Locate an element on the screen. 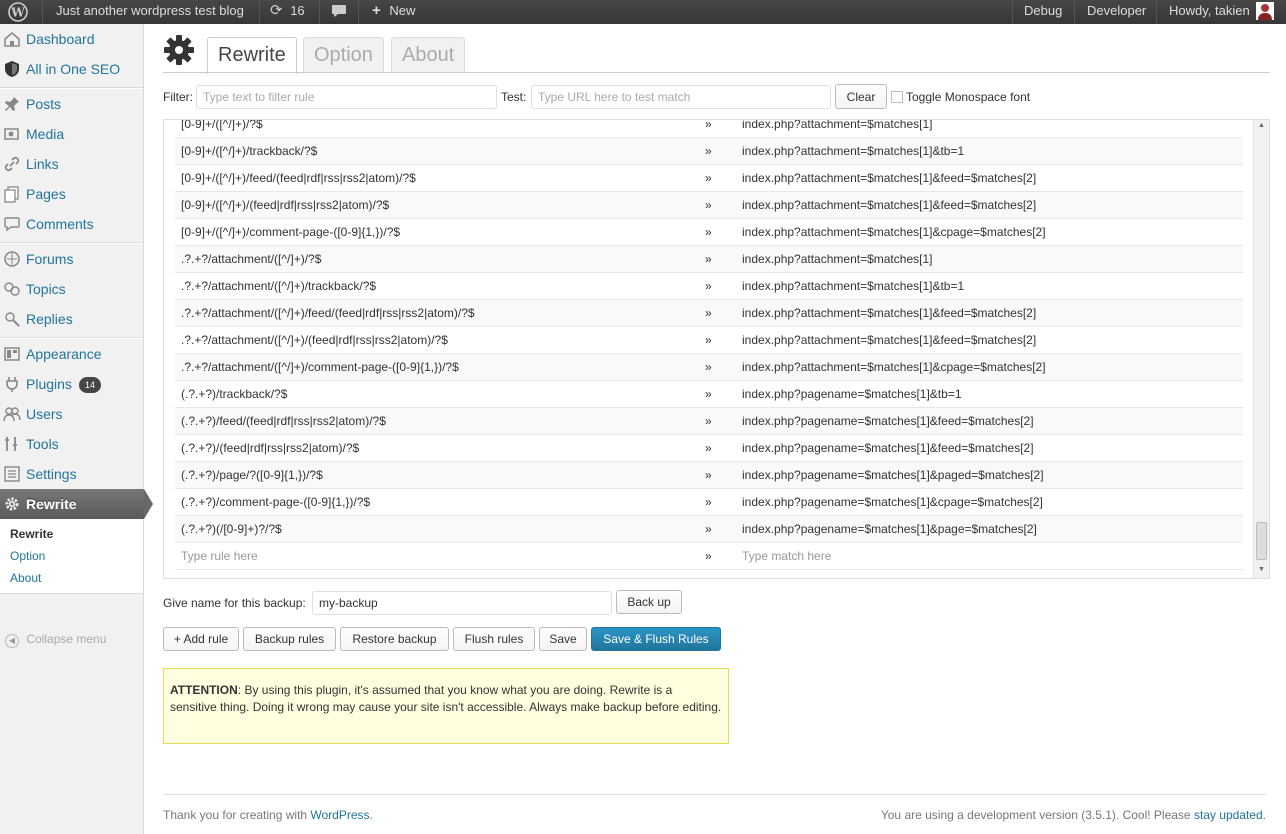  sidebar-item-comments: Comments is located at coordinates (71, 224).